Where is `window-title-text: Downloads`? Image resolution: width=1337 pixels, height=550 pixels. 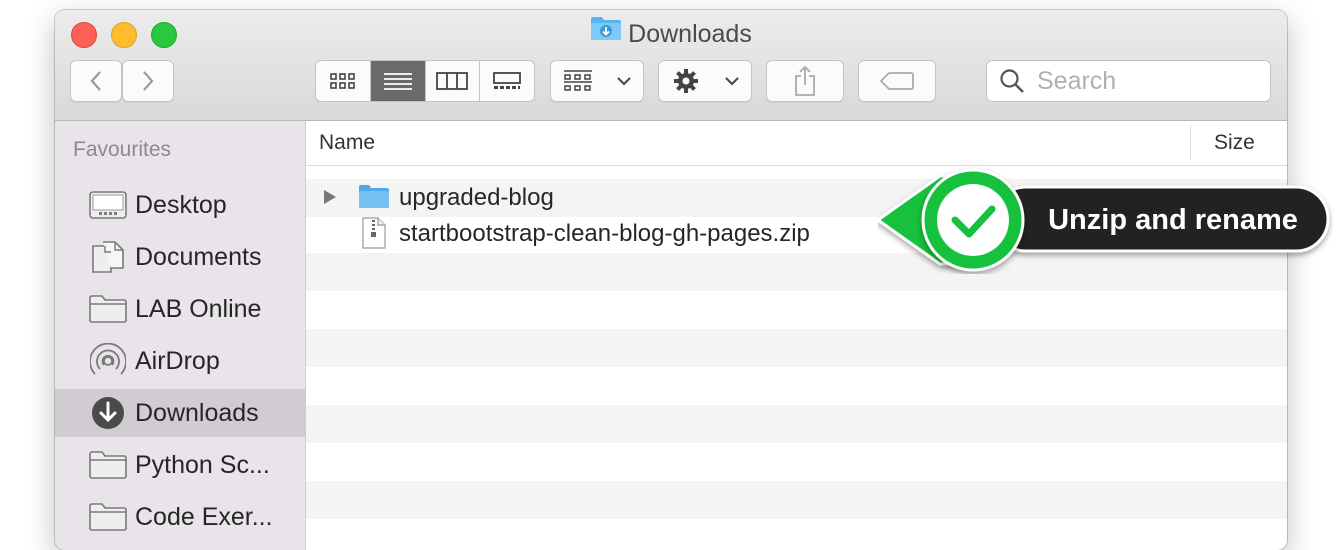 window-title-text: Downloads is located at coordinates (690, 34).